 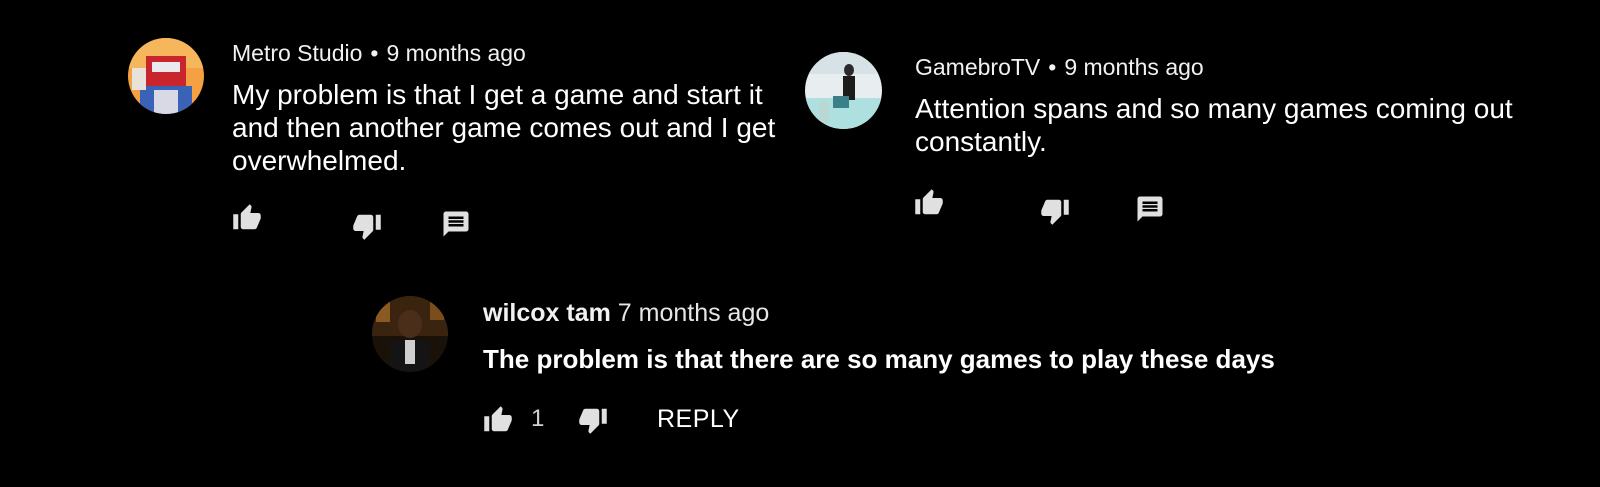 I want to click on like-count: 1, so click(x=538, y=418).